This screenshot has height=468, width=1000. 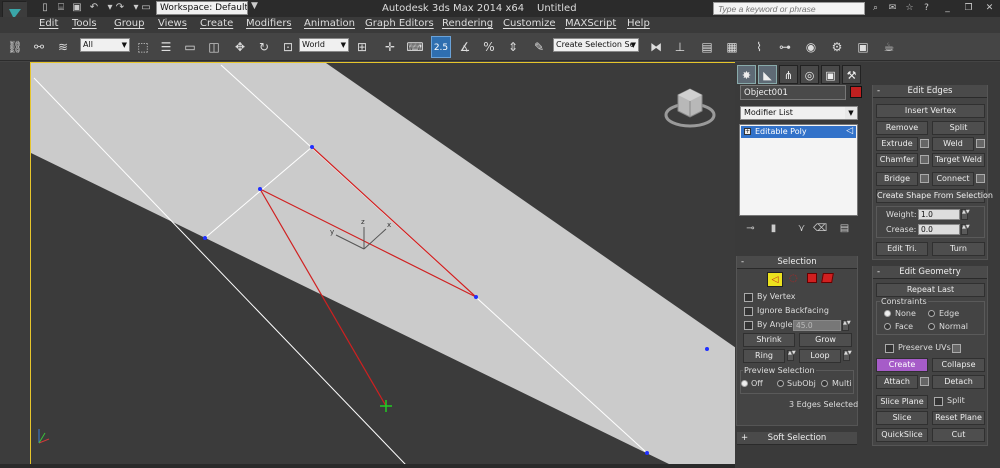 I want to click on quick-access-customize-icon: ▼, so click(x=254, y=6).